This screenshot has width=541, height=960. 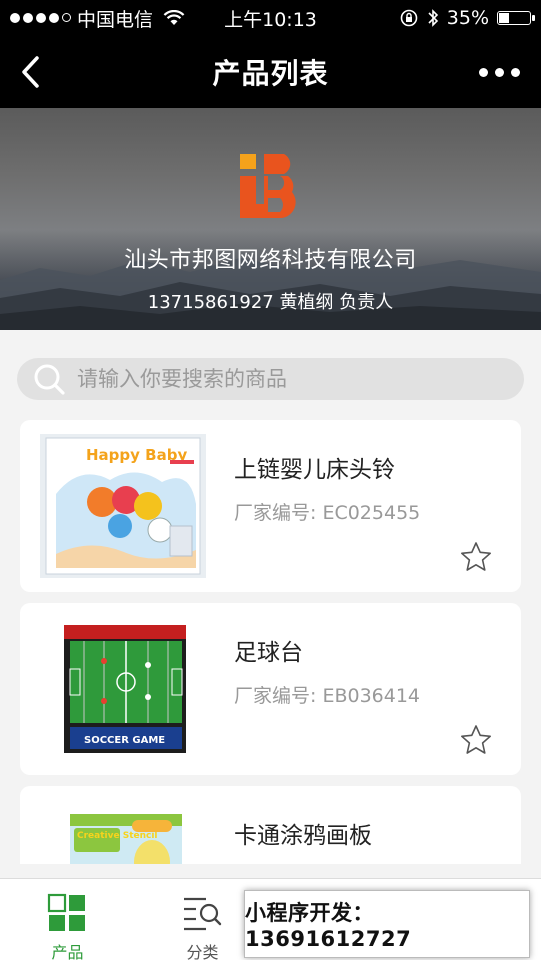 I want to click on grid-icon, so click(x=66, y=912).